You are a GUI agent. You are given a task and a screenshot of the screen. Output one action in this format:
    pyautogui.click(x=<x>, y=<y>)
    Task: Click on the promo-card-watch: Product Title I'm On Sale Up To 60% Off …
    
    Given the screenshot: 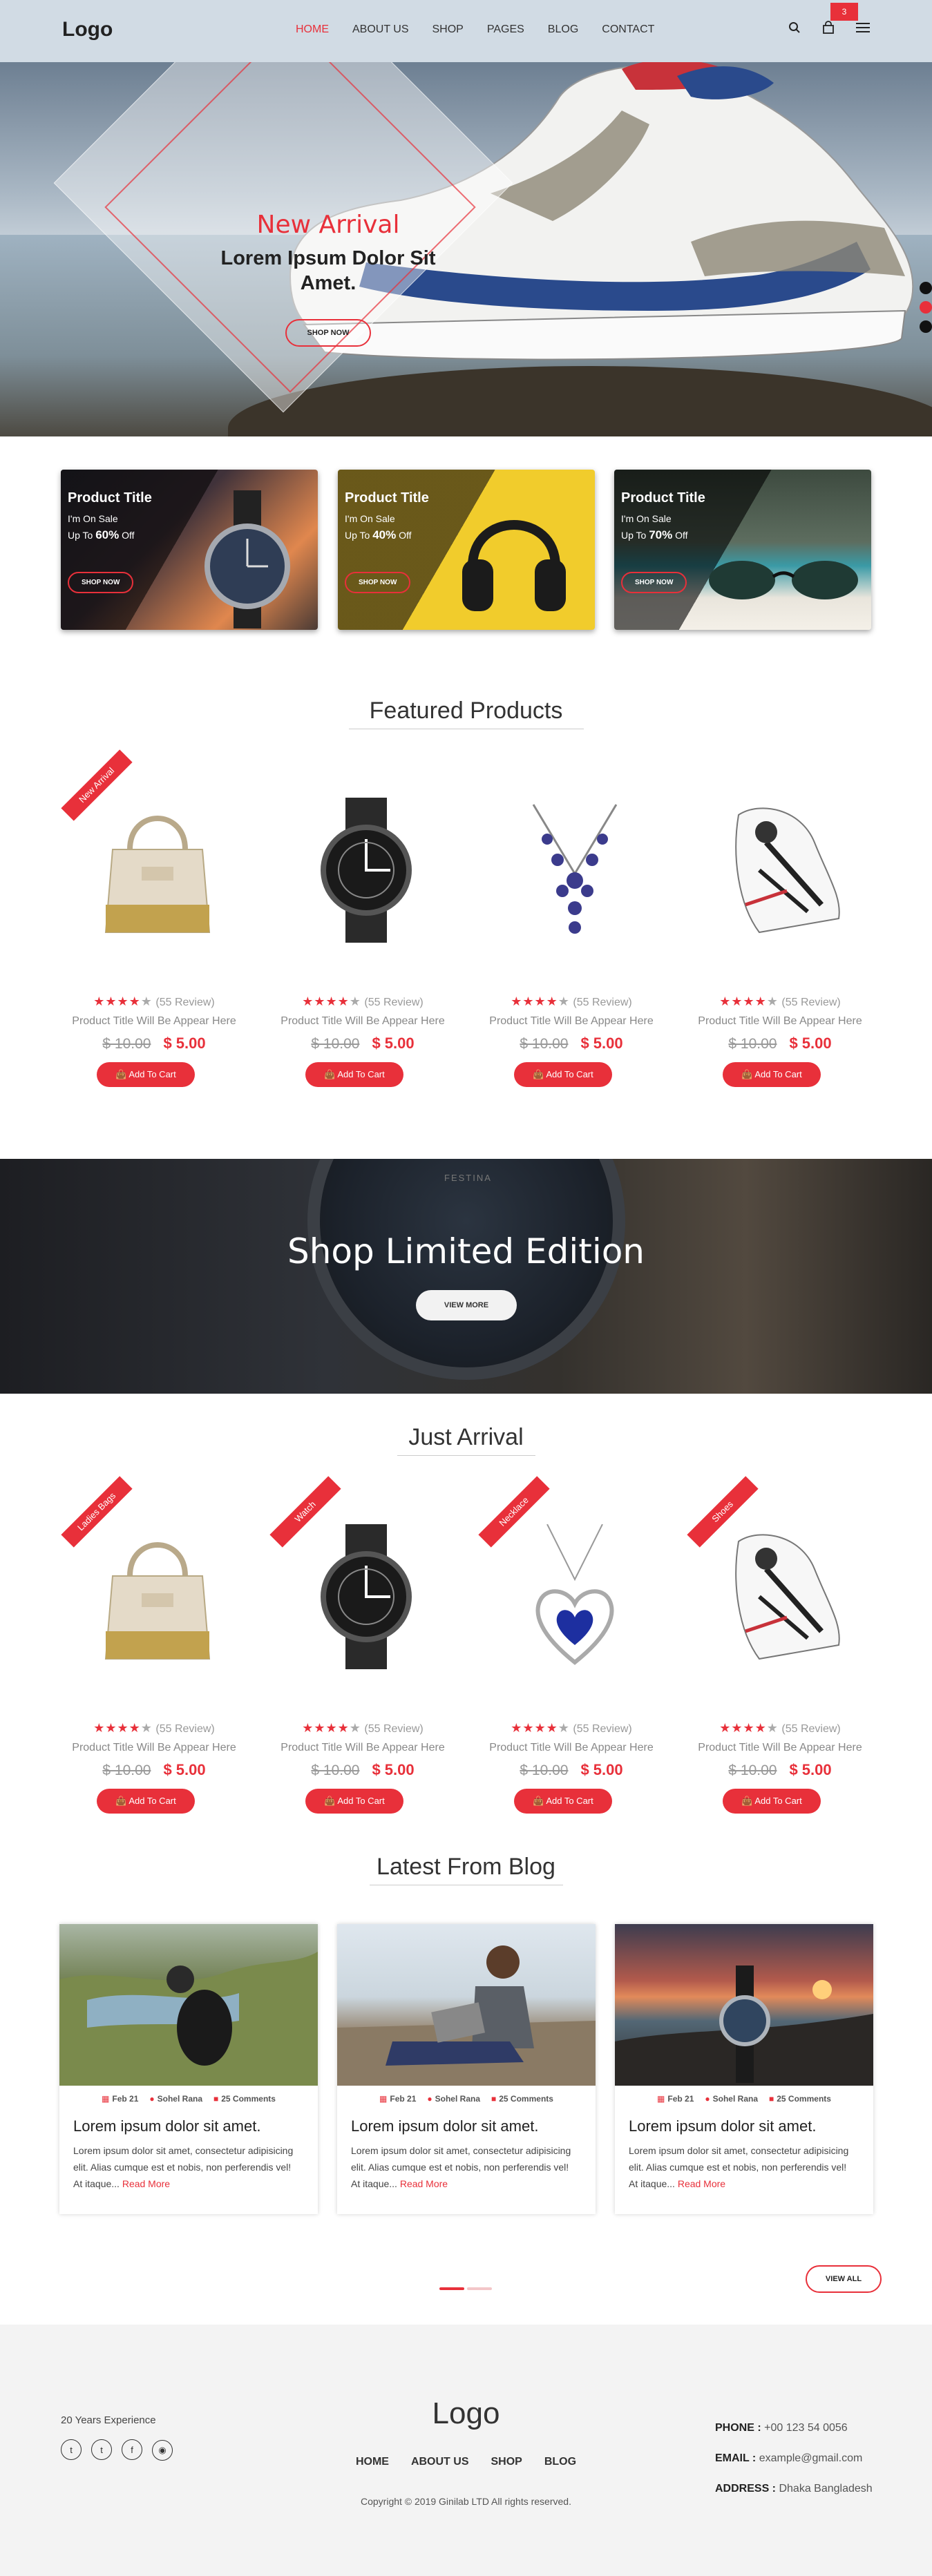 What is the action you would take?
    pyautogui.click(x=189, y=550)
    